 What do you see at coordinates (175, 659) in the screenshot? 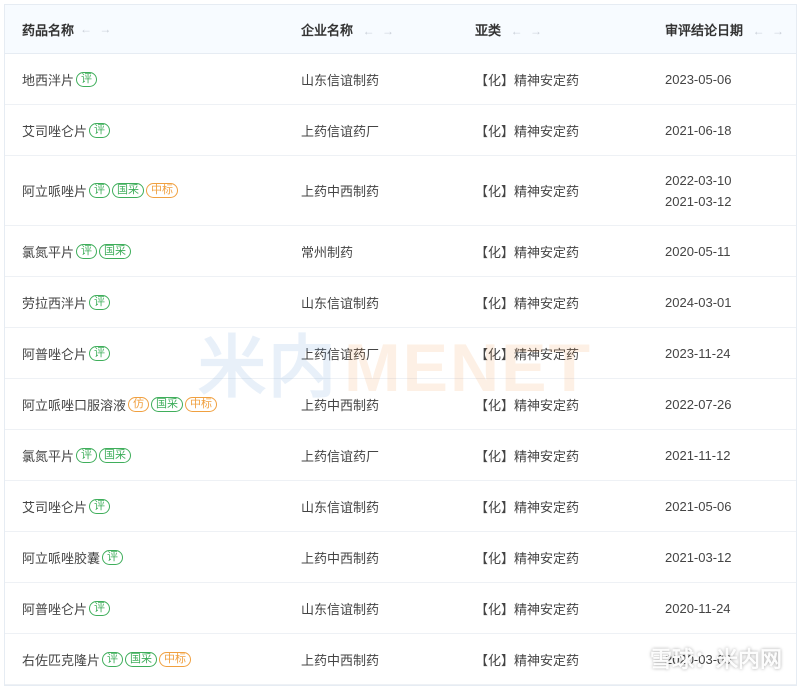
I see `status-badge: 中标` at bounding box center [175, 659].